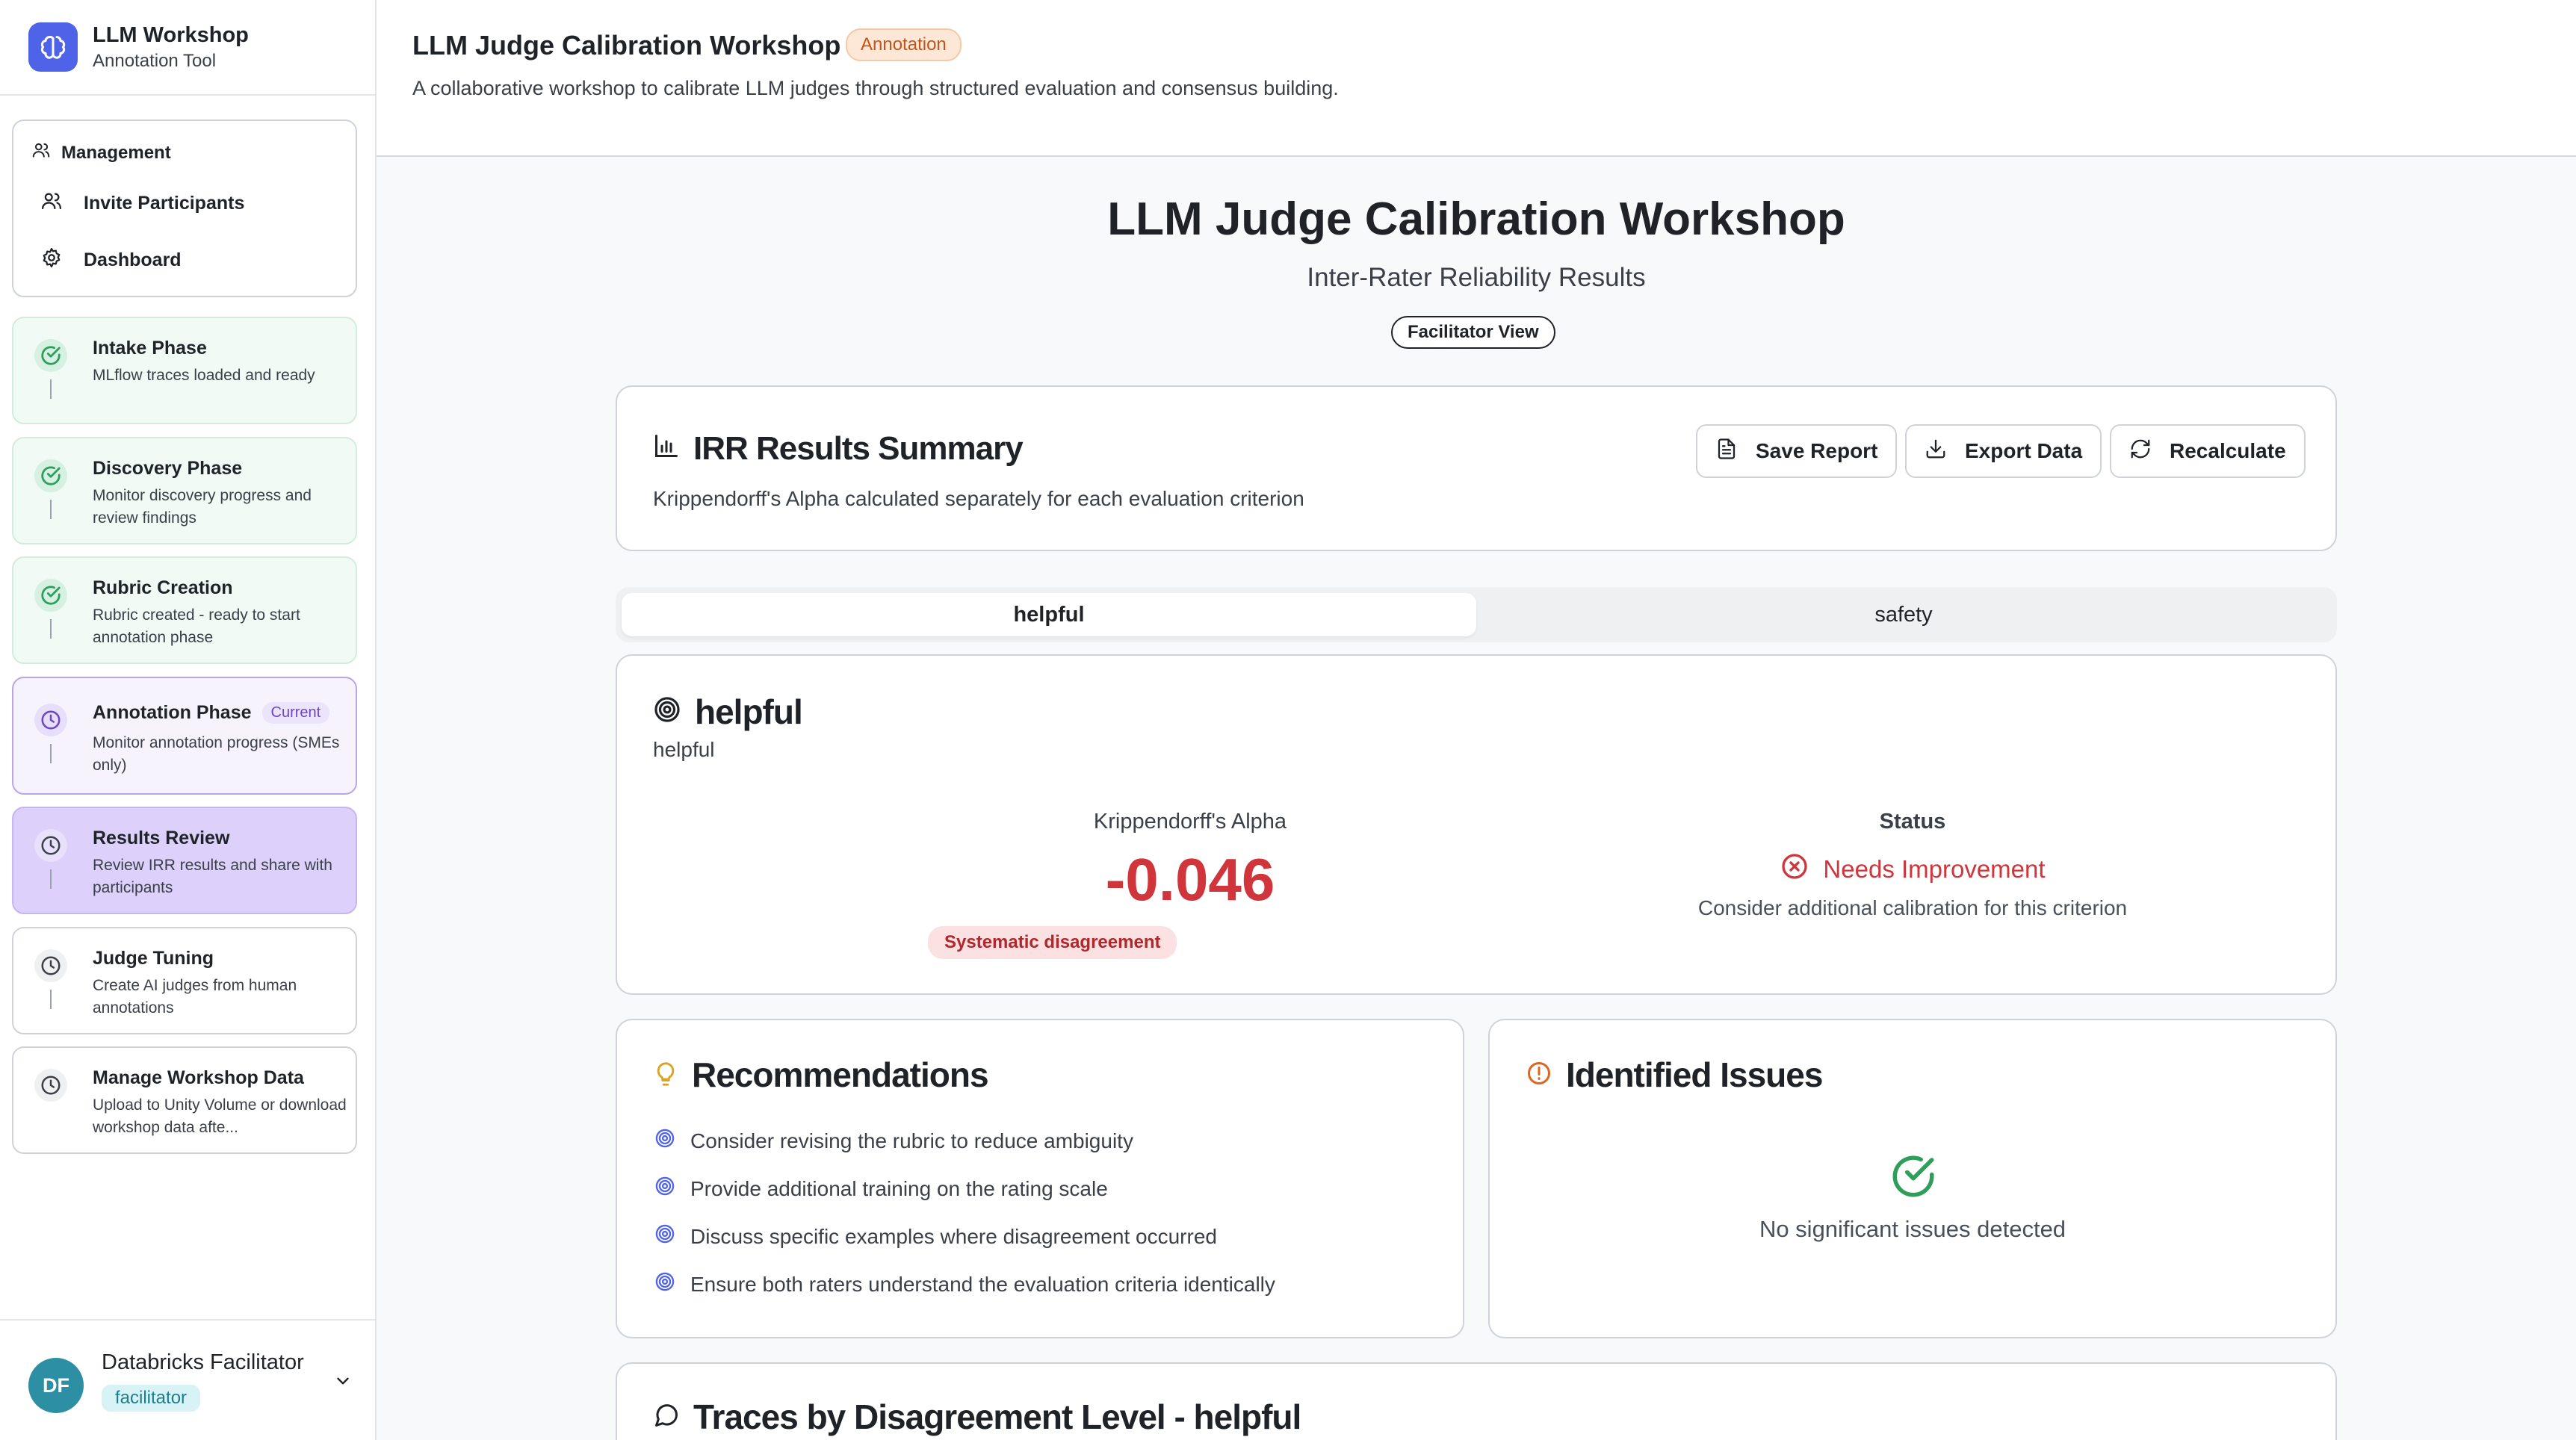 Image resolution: width=2576 pixels, height=1440 pixels. Describe the element at coordinates (1476, 219) in the screenshot. I see `results-title: LLM Judge Calibration Workshop` at that location.